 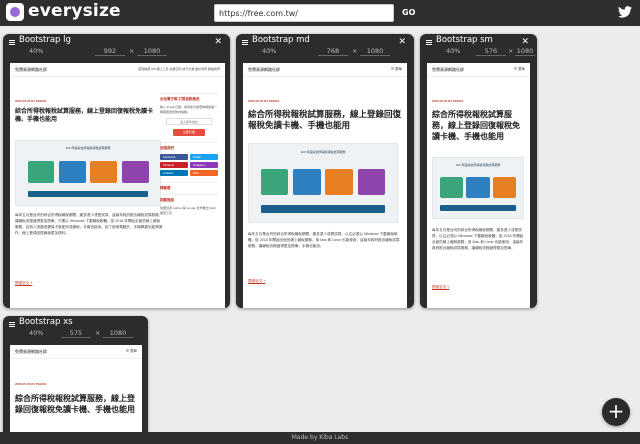 What do you see at coordinates (46, 322) in the screenshot?
I see `frame-title: Bootstrap xs` at bounding box center [46, 322].